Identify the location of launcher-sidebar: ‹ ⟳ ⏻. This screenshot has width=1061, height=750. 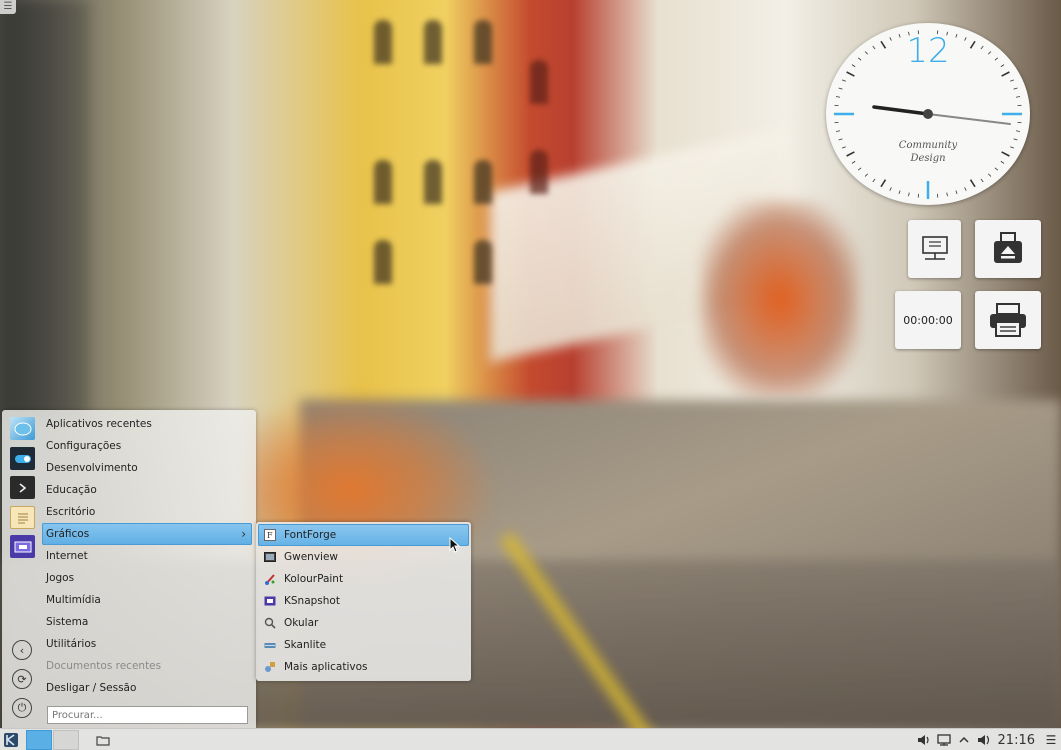
(22, 569).